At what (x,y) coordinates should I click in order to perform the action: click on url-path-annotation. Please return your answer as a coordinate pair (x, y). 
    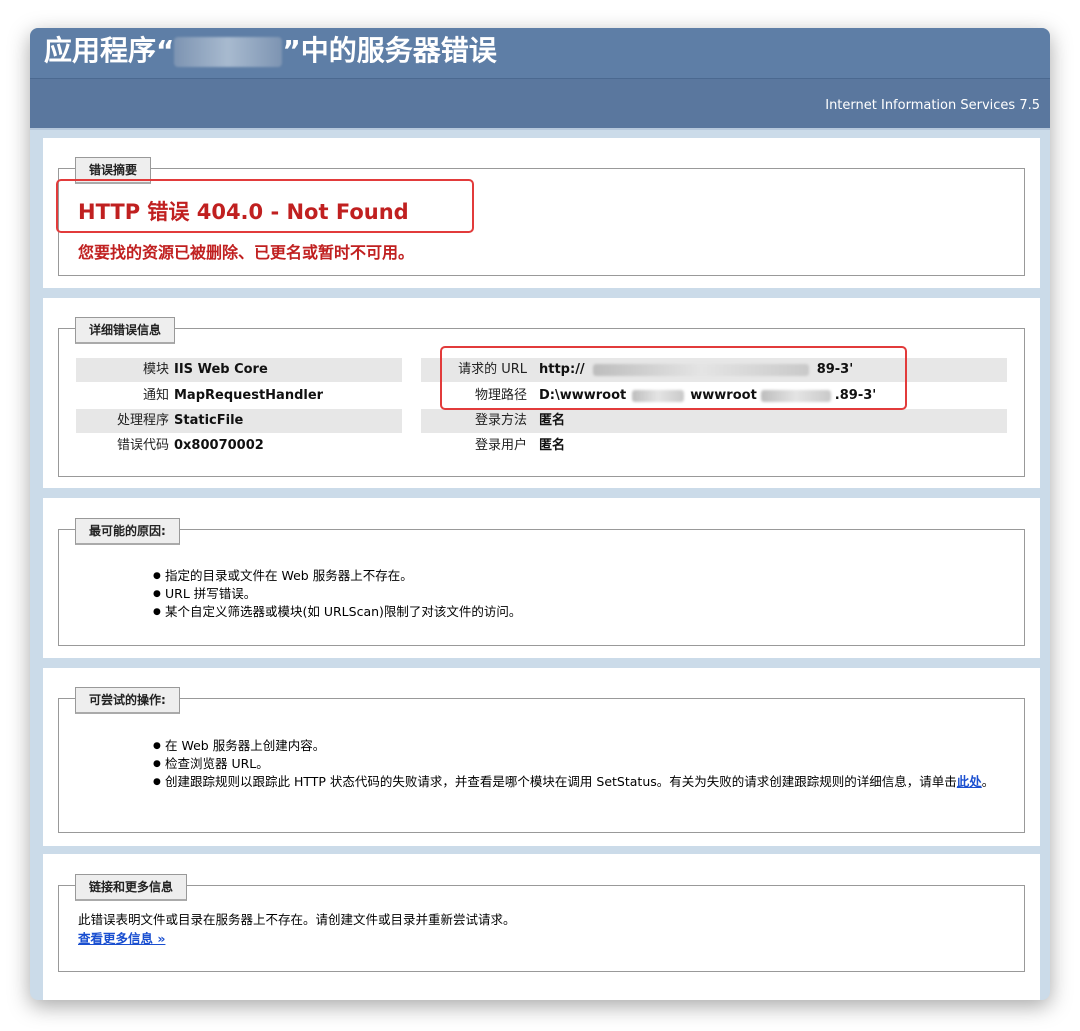
    Looking at the image, I should click on (673, 378).